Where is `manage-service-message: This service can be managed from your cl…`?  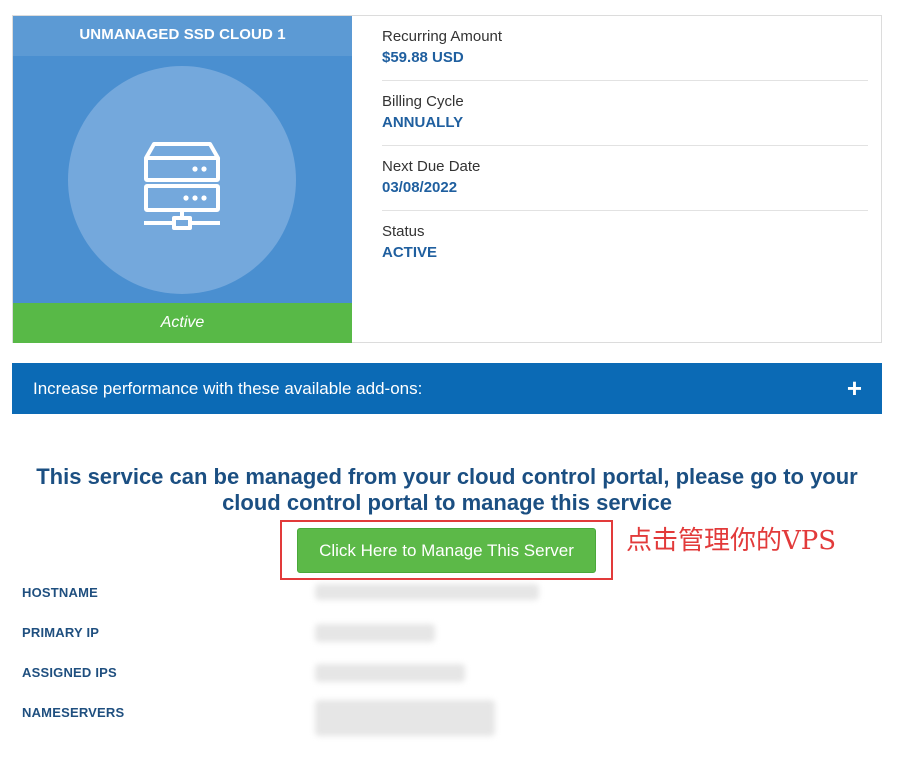
manage-service-message: This service can be managed from your cl… is located at coordinates (447, 489).